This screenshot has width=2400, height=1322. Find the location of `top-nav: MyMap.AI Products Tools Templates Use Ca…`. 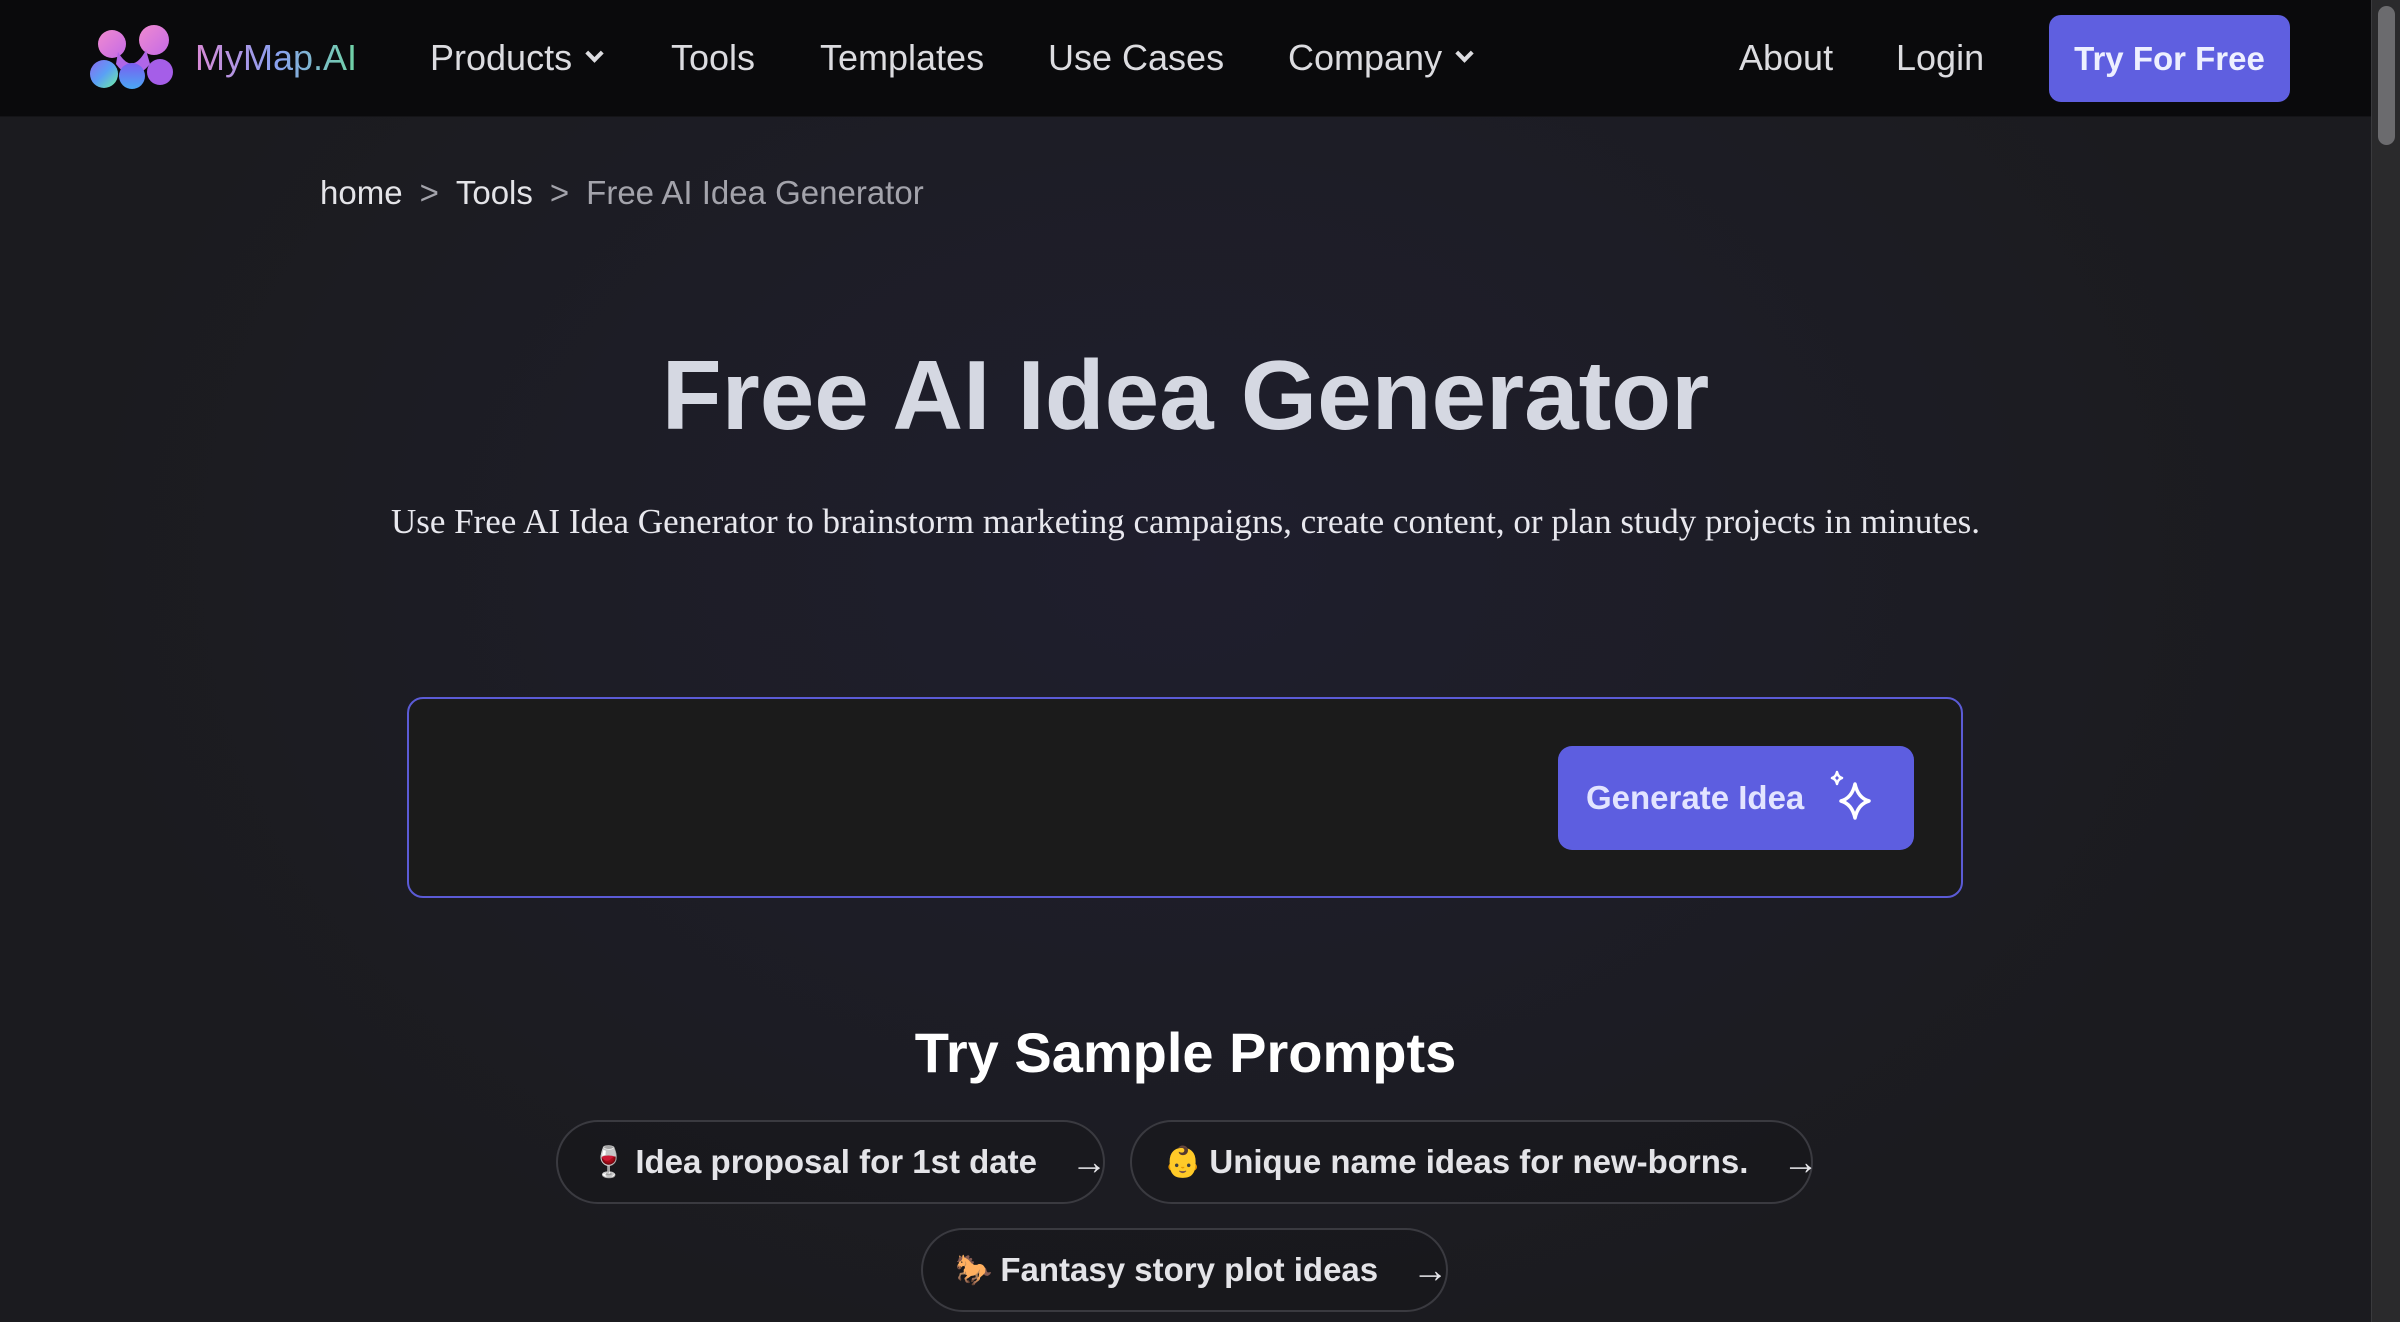

top-nav: MyMap.AI Products Tools Templates Use Ca… is located at coordinates (1185, 58).